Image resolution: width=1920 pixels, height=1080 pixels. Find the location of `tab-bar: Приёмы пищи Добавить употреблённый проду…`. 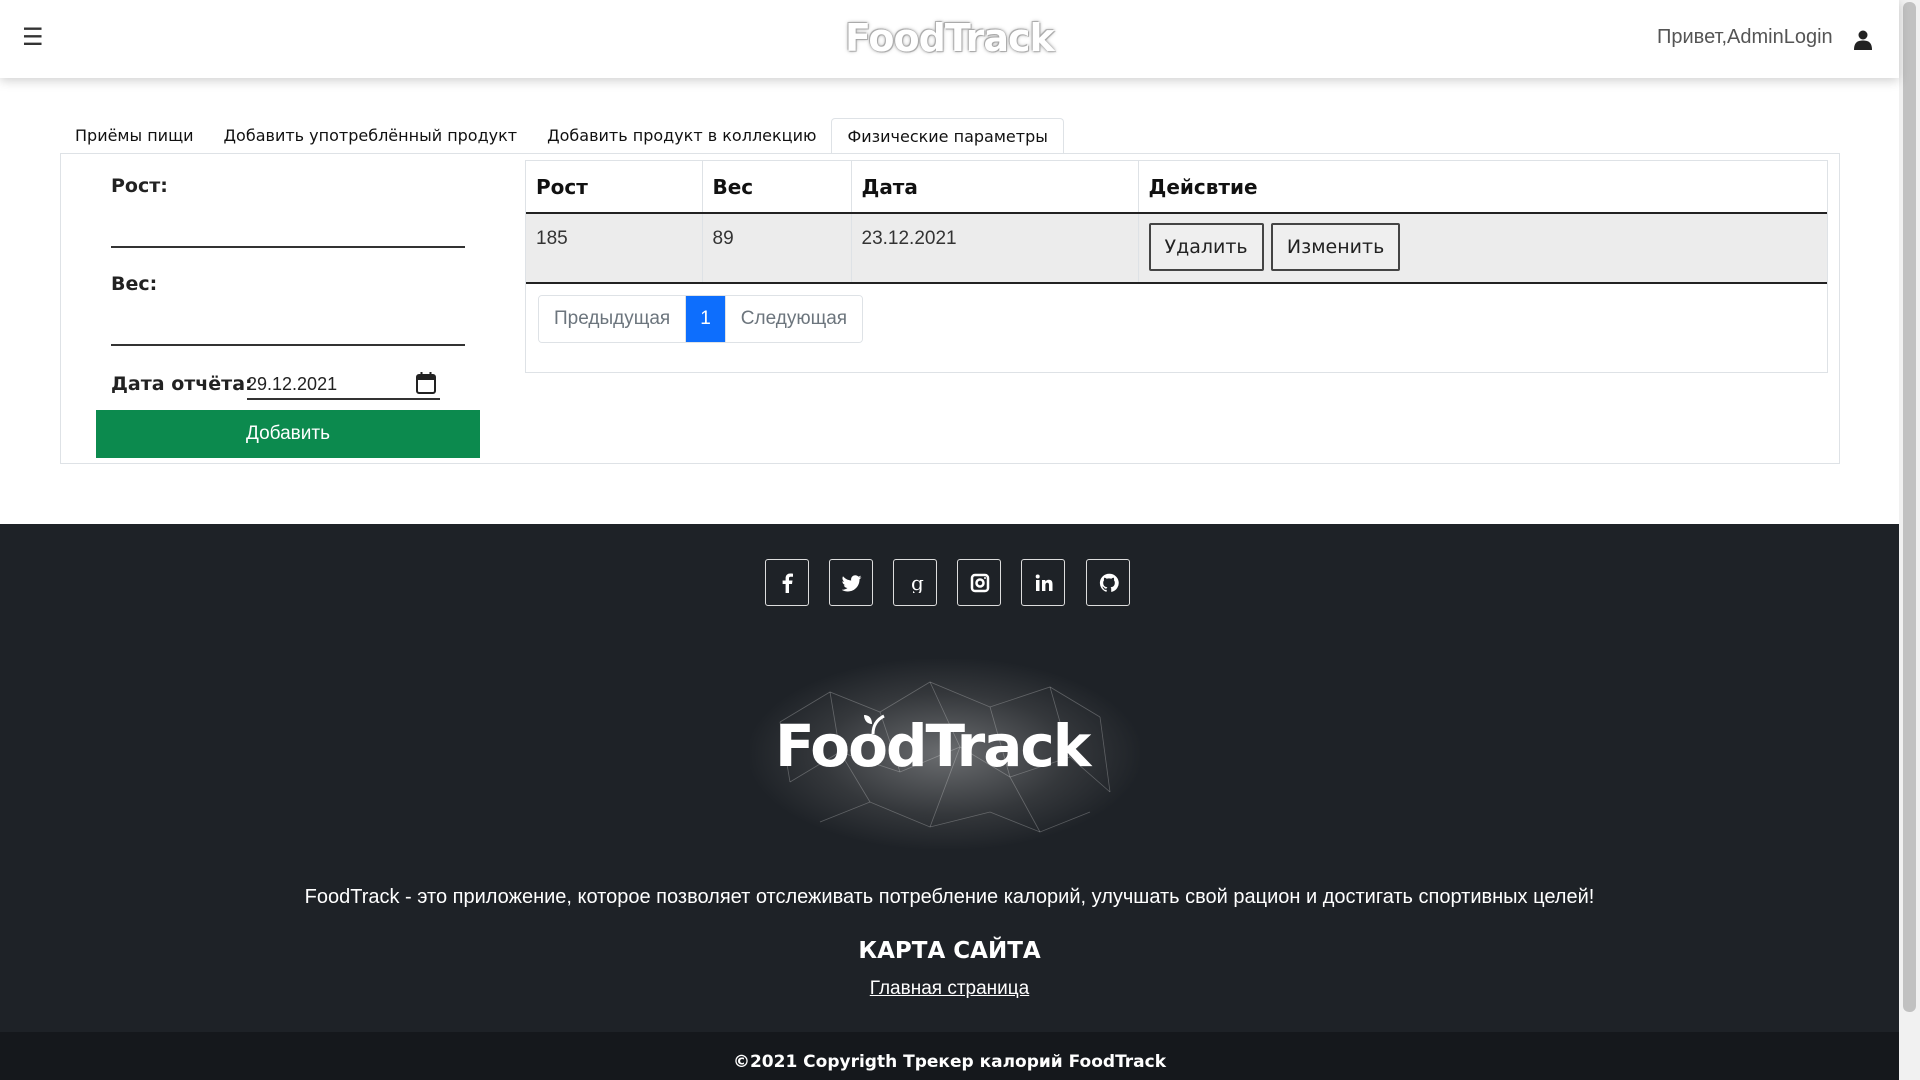

tab-bar: Приёмы пищи Добавить употреблённый проду… is located at coordinates (562, 136).